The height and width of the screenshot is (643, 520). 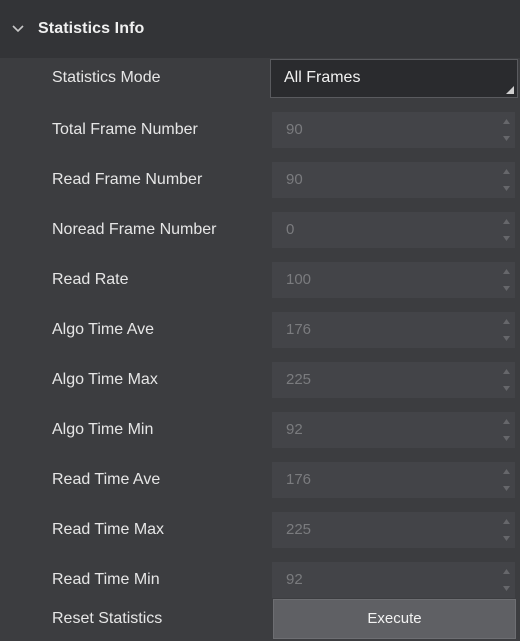 I want to click on row-read-time-ave: Read Time Ave 176, so click(x=260, y=480).